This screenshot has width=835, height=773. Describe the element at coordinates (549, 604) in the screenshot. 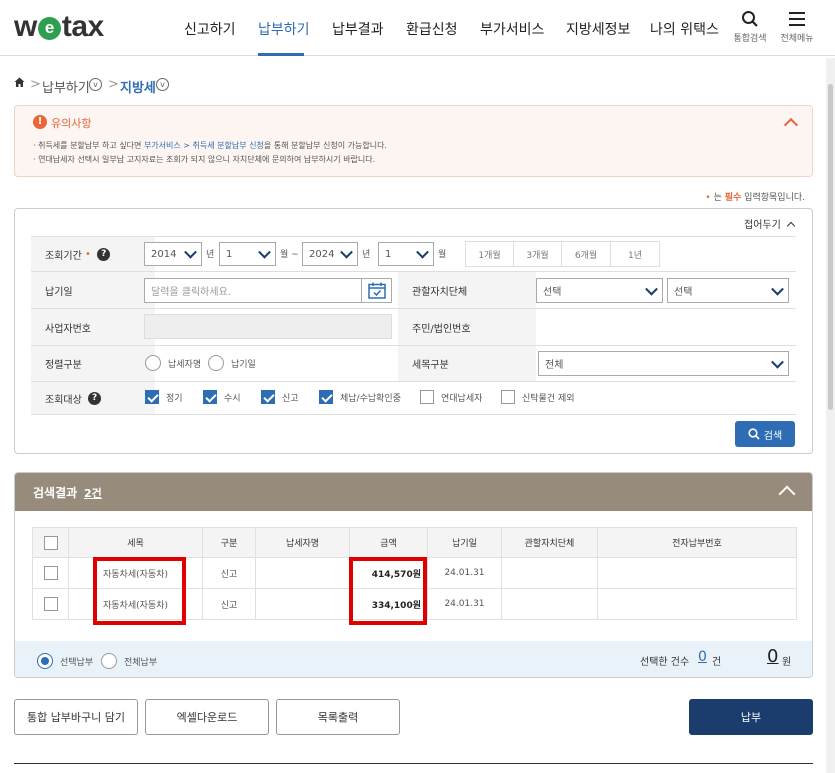

I see `gov-cell` at that location.